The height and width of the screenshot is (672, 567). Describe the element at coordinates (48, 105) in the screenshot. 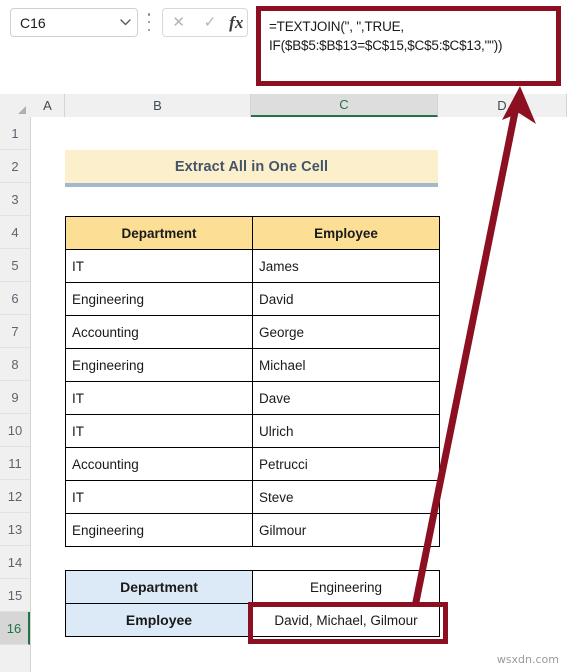

I see `column-header-a: A` at that location.